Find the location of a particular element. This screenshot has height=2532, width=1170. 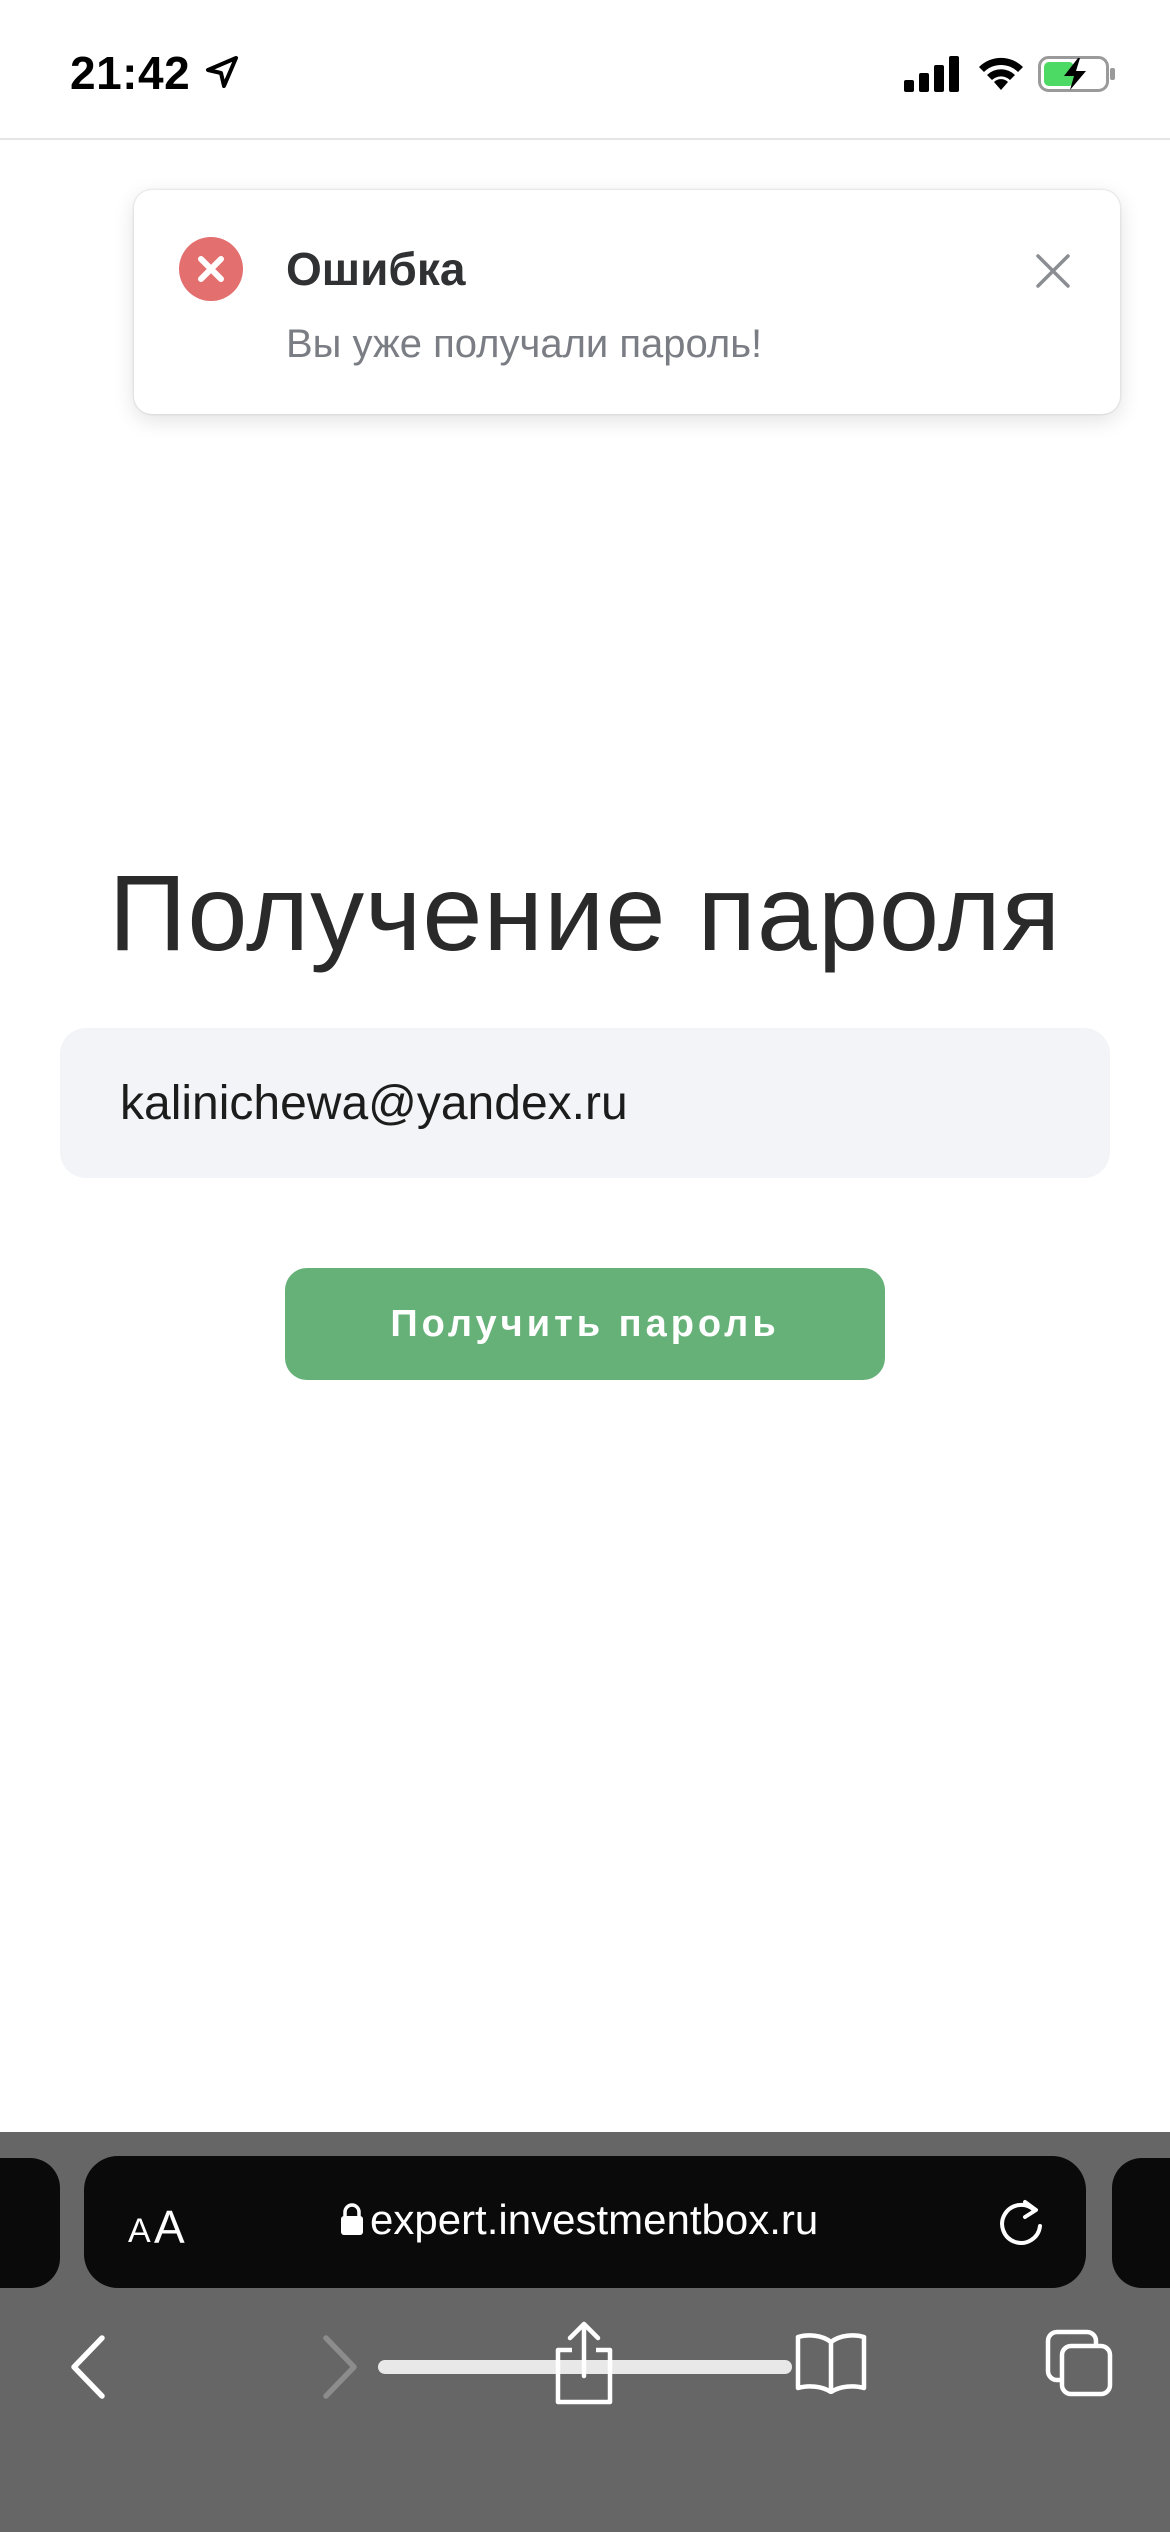

toast-message: Вы уже получали пароль! is located at coordinates (524, 344).